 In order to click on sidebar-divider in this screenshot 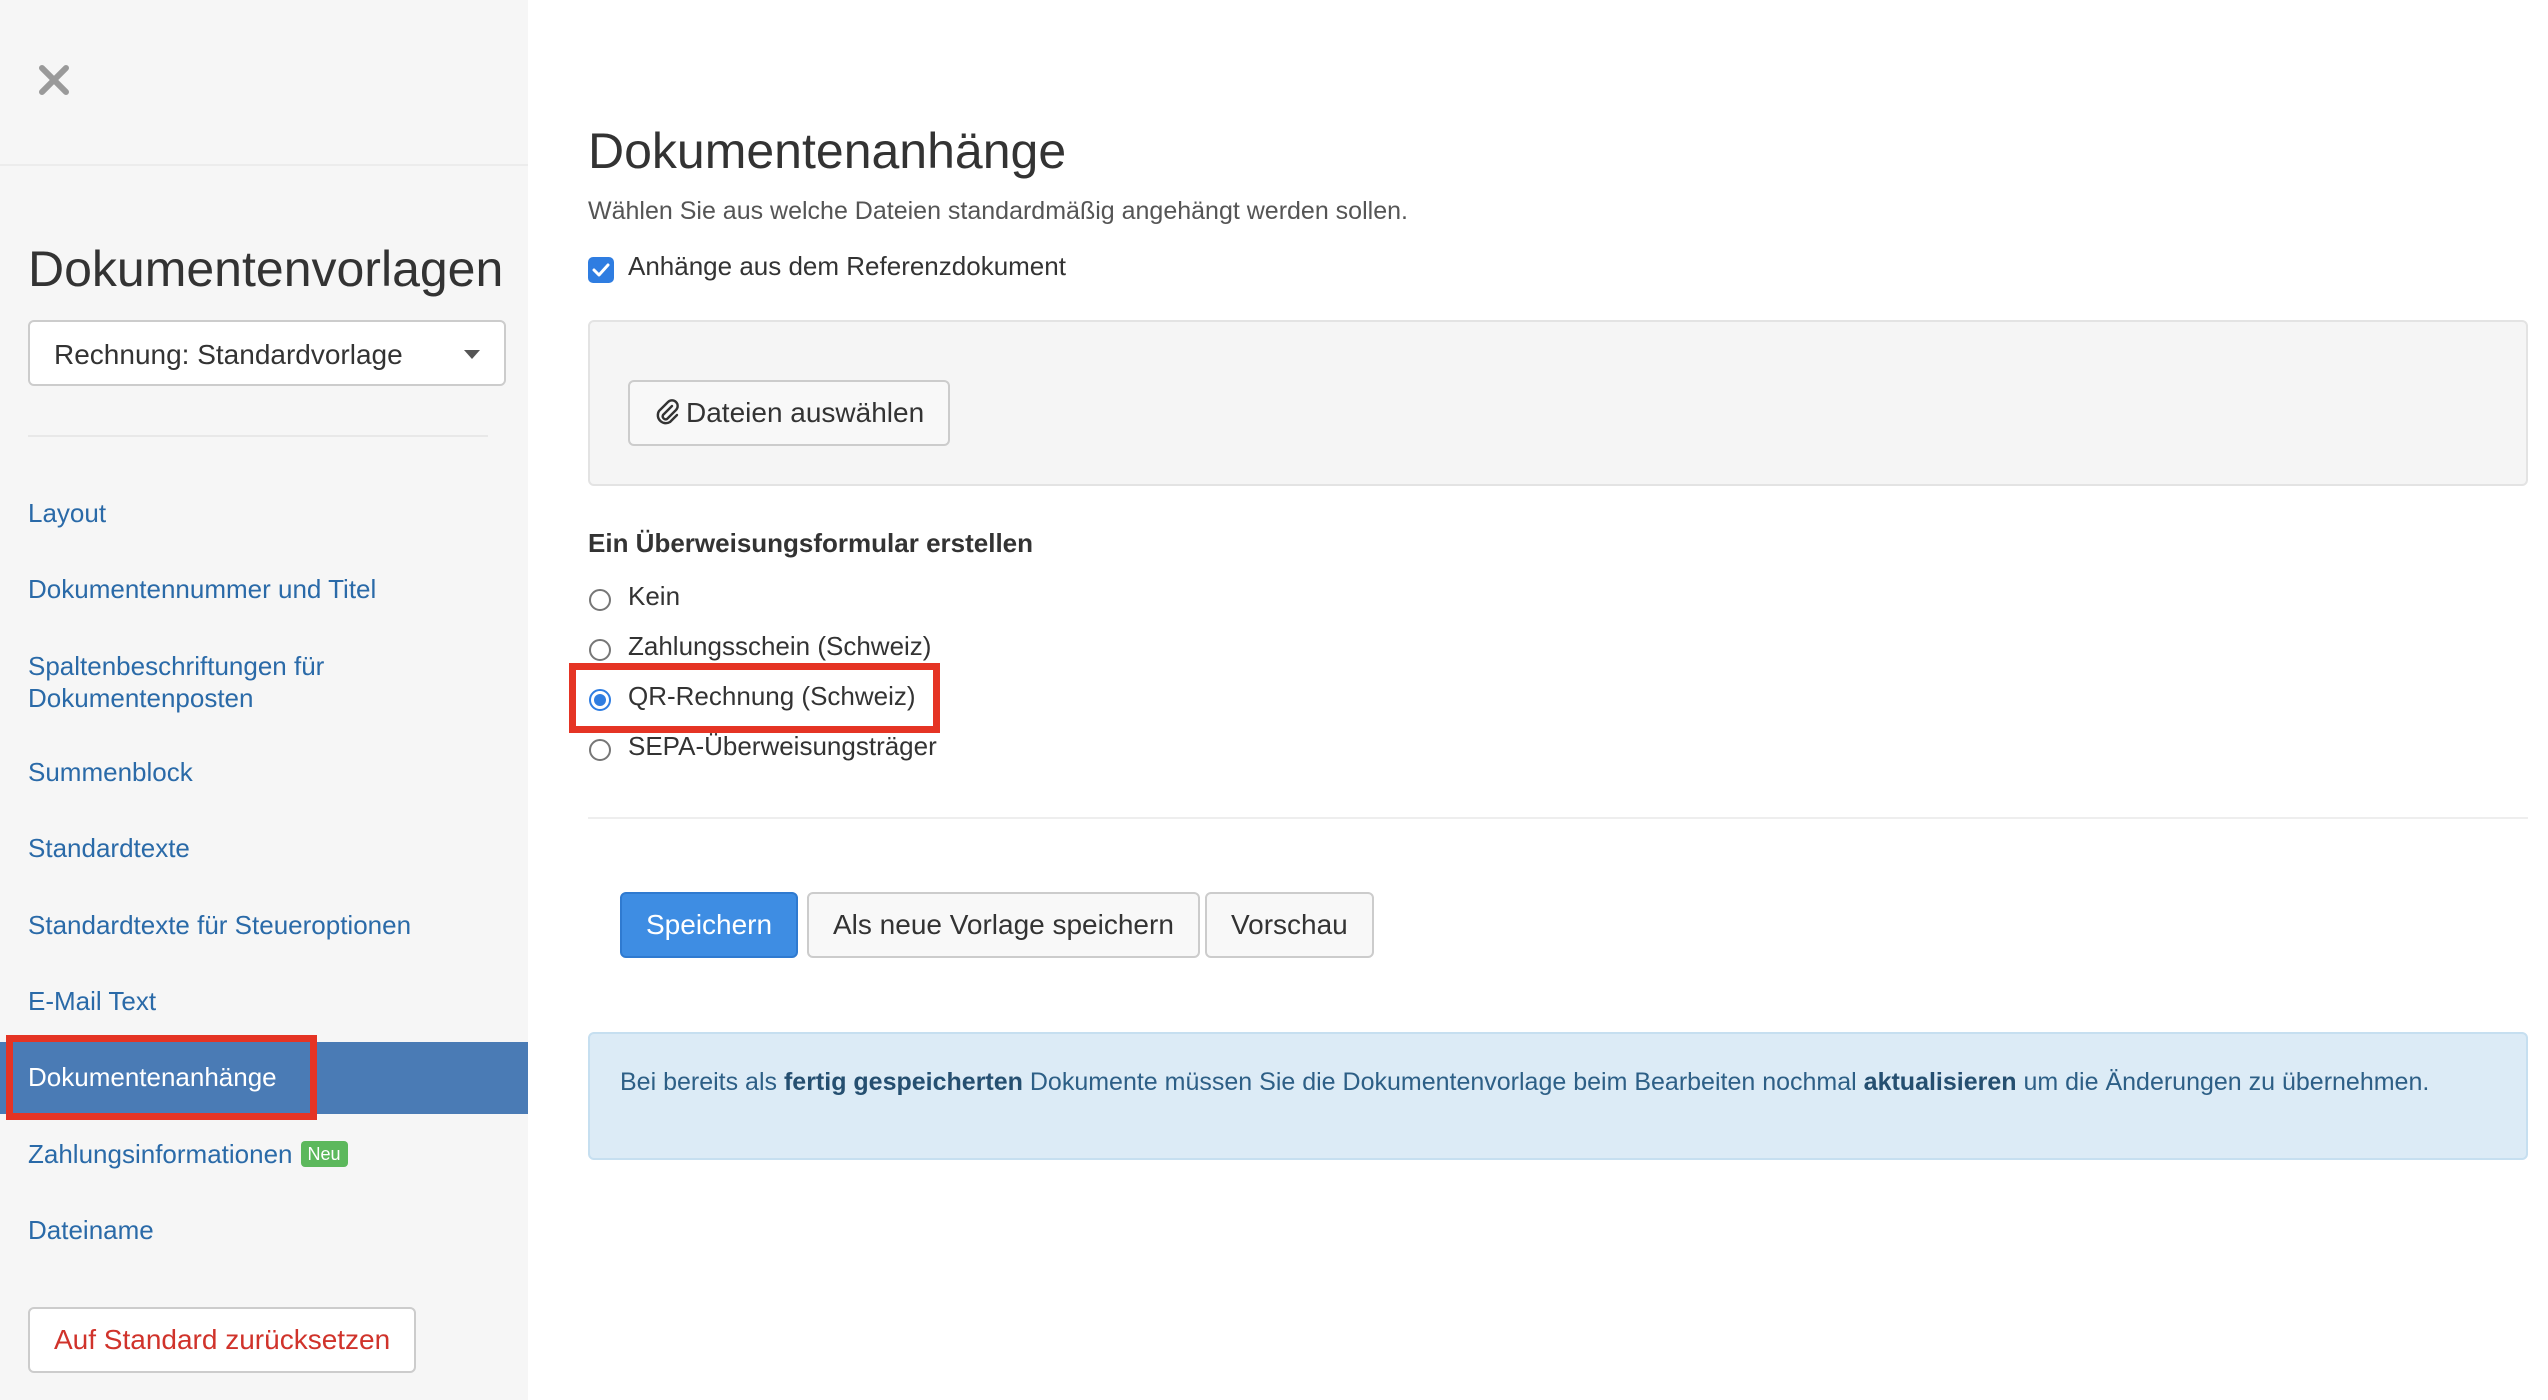, I will do `click(258, 436)`.